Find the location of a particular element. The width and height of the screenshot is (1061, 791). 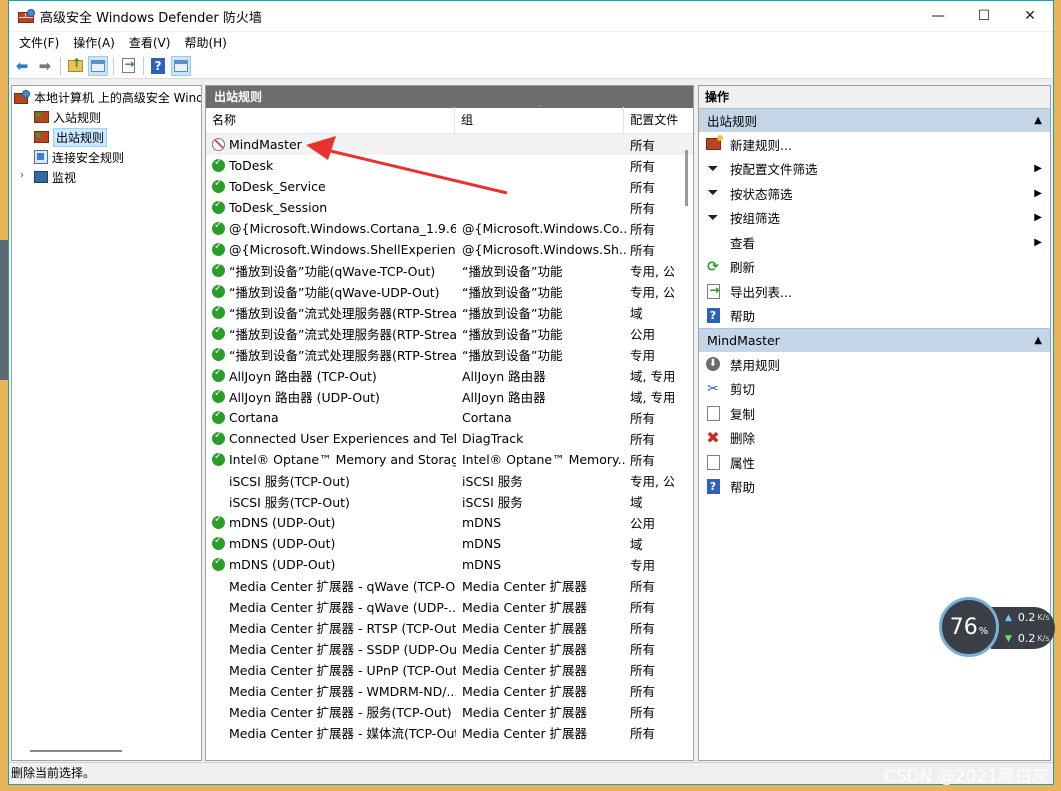

action-item: ⏷ 按状态筛选 ▶ is located at coordinates (874, 193).